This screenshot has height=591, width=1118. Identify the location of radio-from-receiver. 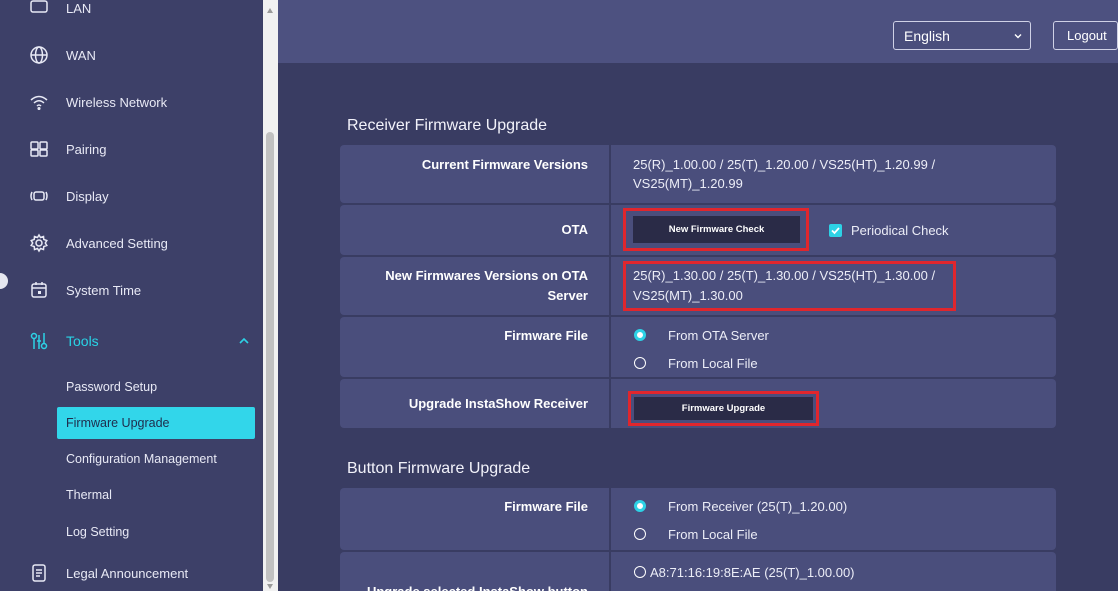
(640, 506).